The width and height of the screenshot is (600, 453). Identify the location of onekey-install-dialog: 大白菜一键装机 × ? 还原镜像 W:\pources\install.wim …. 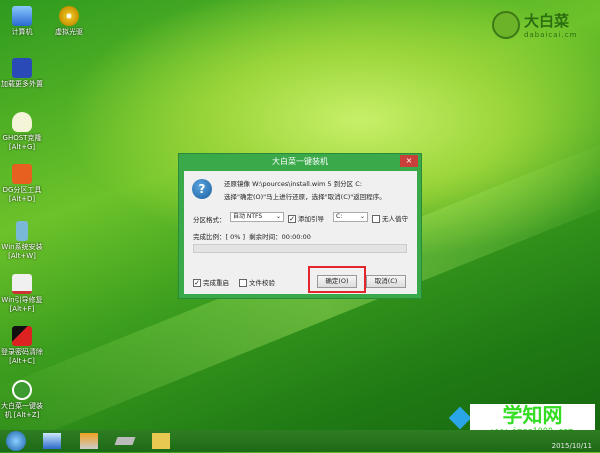
(300, 226).